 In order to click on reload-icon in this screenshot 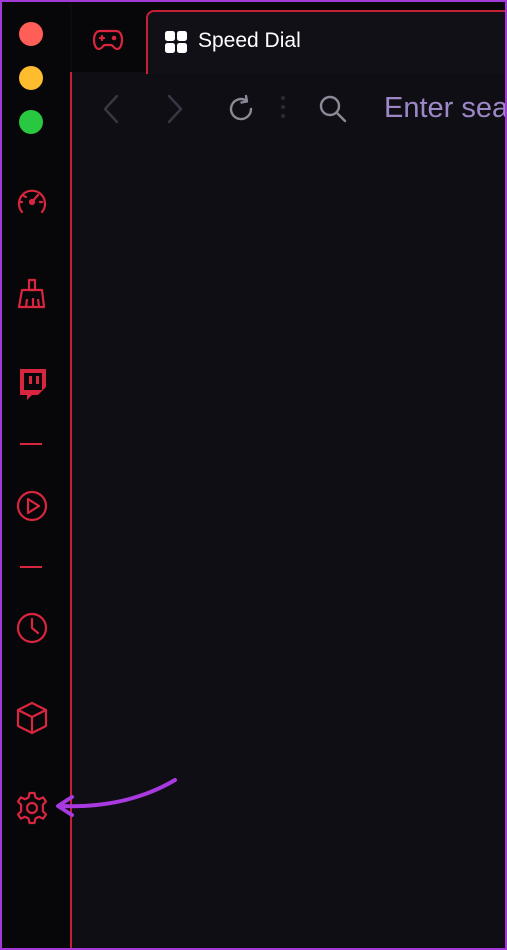, I will do `click(241, 109)`.